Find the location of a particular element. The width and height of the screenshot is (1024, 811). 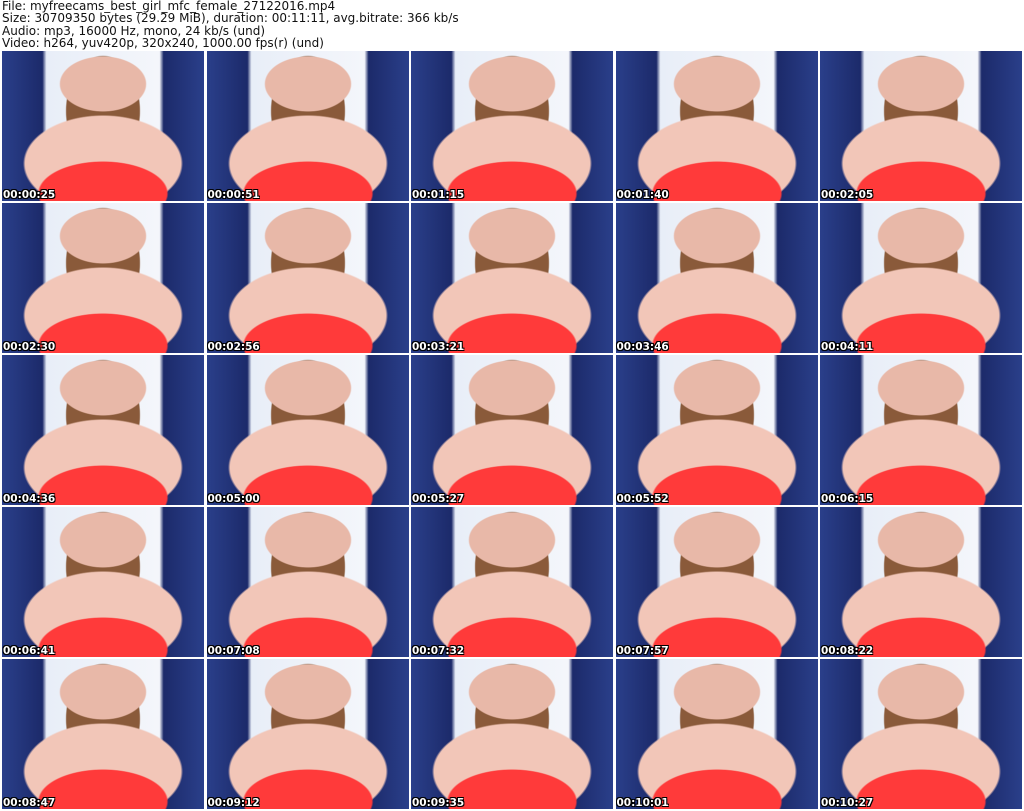

timestamp-label: 00:02:05 is located at coordinates (847, 195).